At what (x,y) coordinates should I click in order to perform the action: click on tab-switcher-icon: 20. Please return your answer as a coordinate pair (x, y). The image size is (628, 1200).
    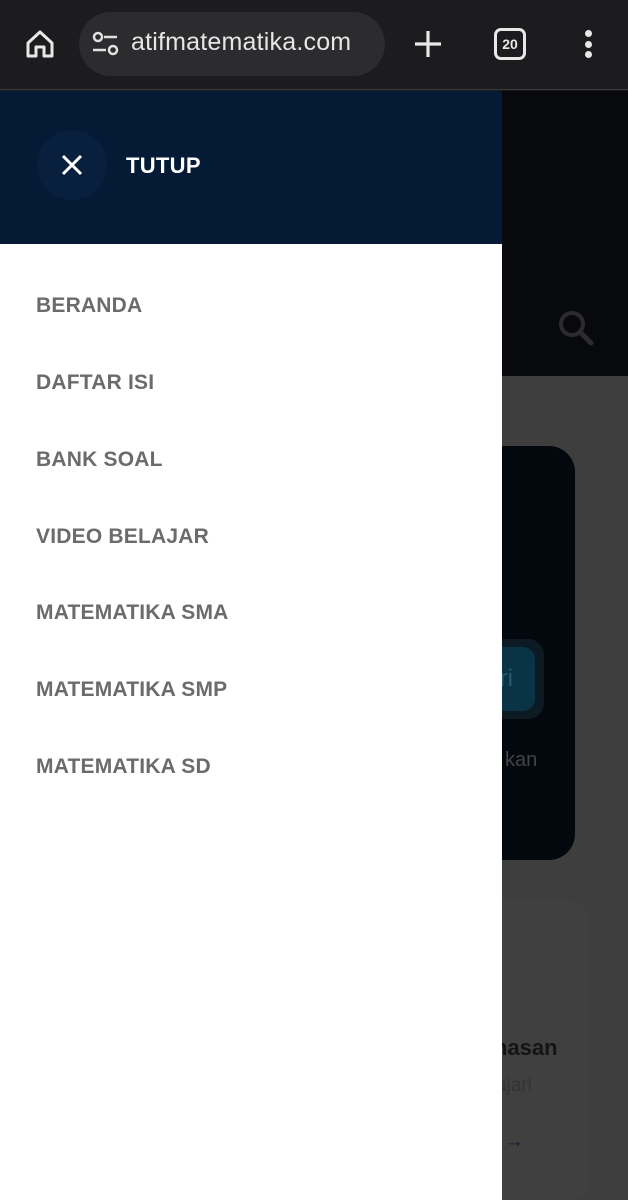
    Looking at the image, I should click on (510, 44).